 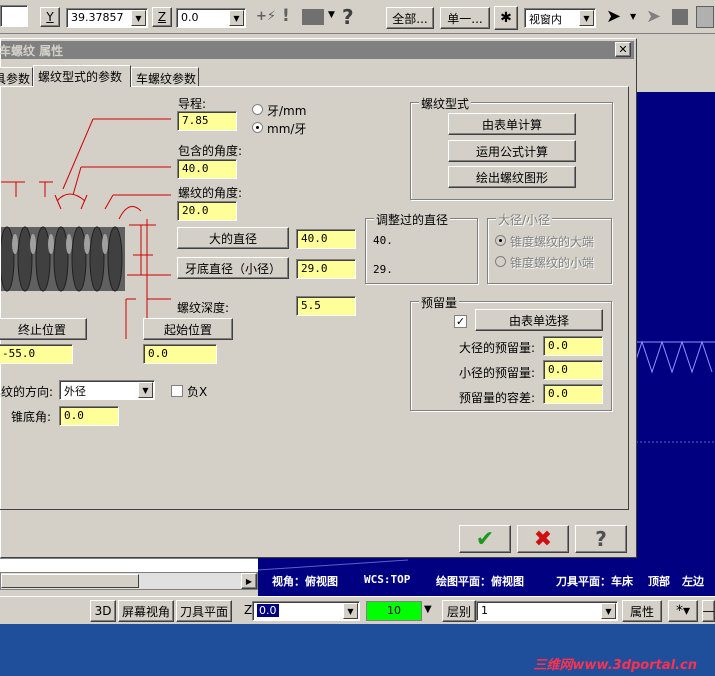 What do you see at coordinates (683, 611) in the screenshot?
I see `point-style-button: *▾` at bounding box center [683, 611].